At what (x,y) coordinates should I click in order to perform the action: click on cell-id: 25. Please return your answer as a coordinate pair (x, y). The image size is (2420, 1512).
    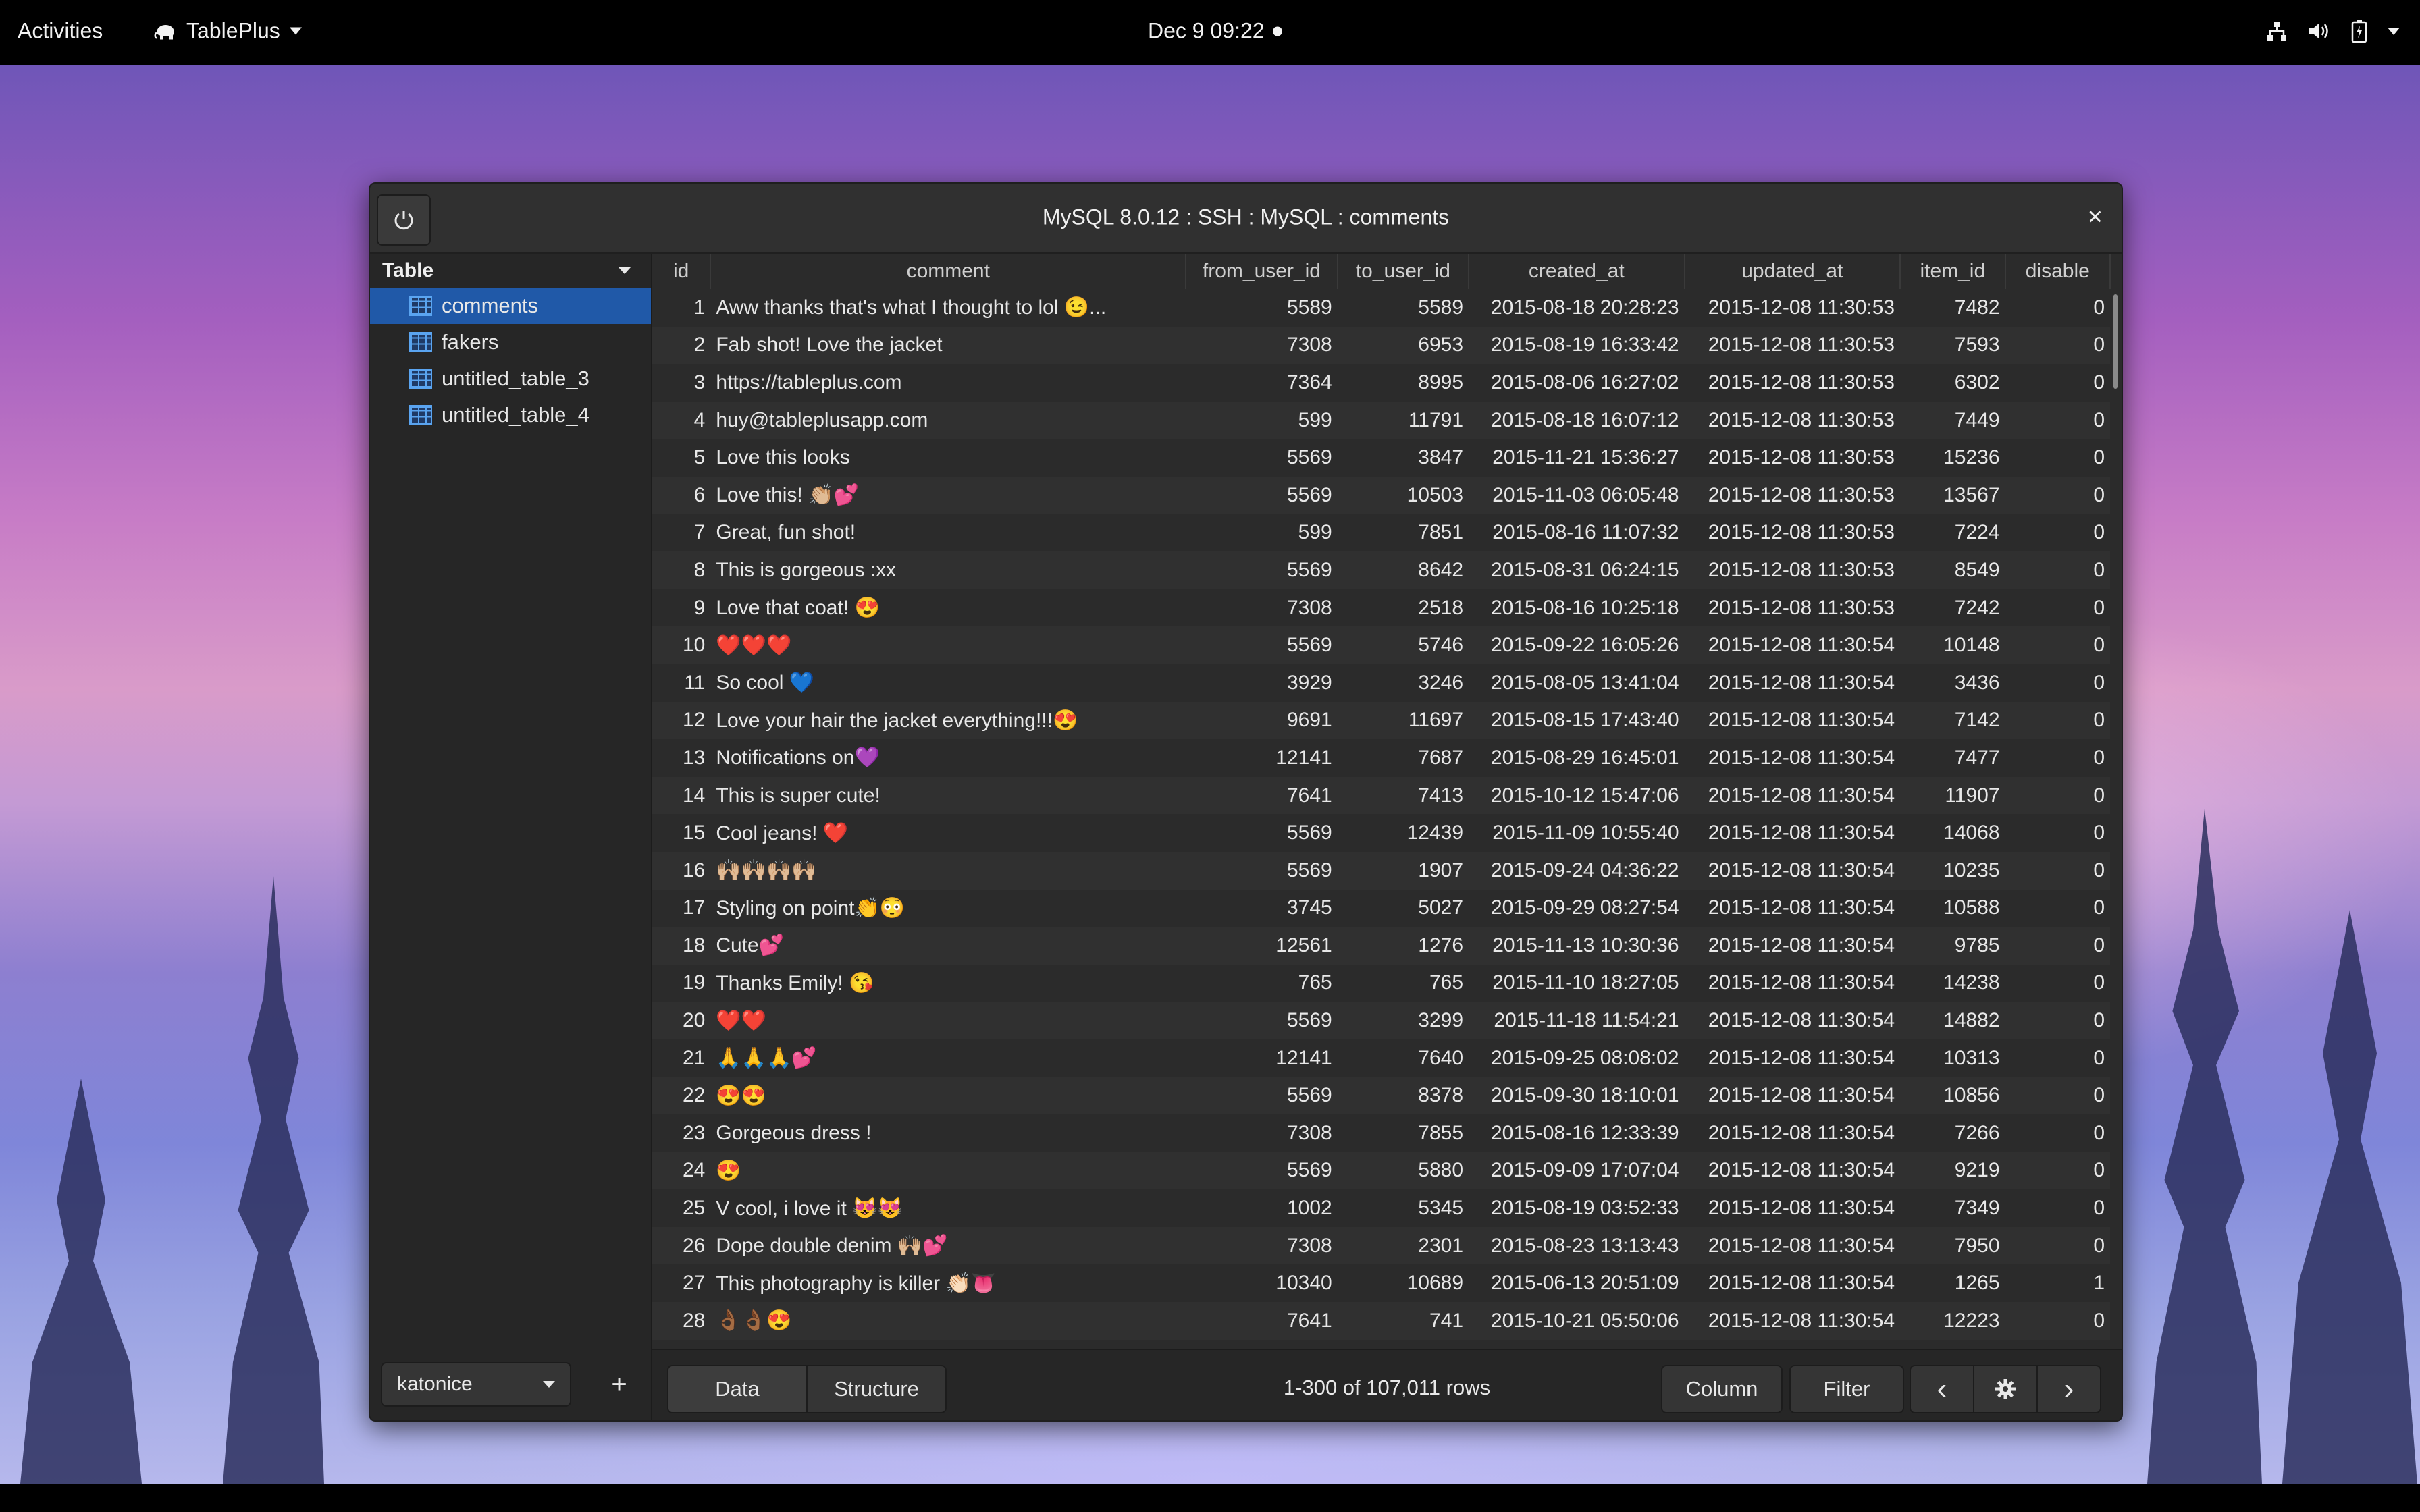
    Looking at the image, I should click on (681, 1208).